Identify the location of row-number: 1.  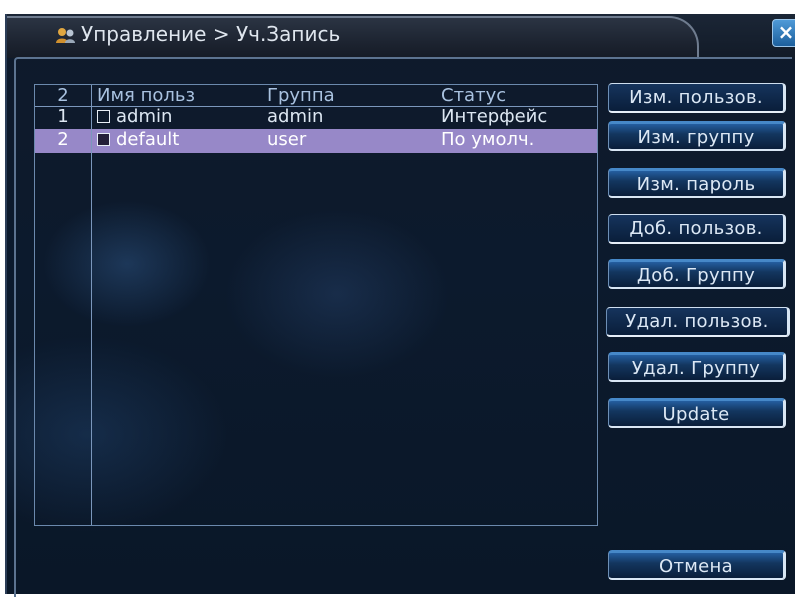
(63, 116).